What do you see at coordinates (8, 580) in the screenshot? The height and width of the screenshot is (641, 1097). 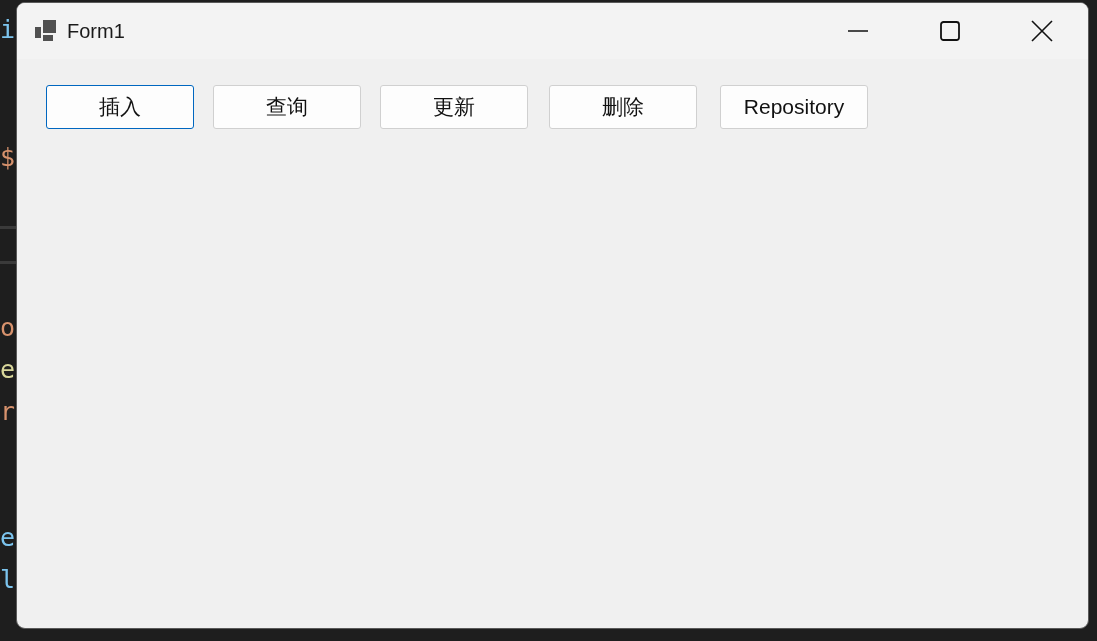 I see `code-text: l` at bounding box center [8, 580].